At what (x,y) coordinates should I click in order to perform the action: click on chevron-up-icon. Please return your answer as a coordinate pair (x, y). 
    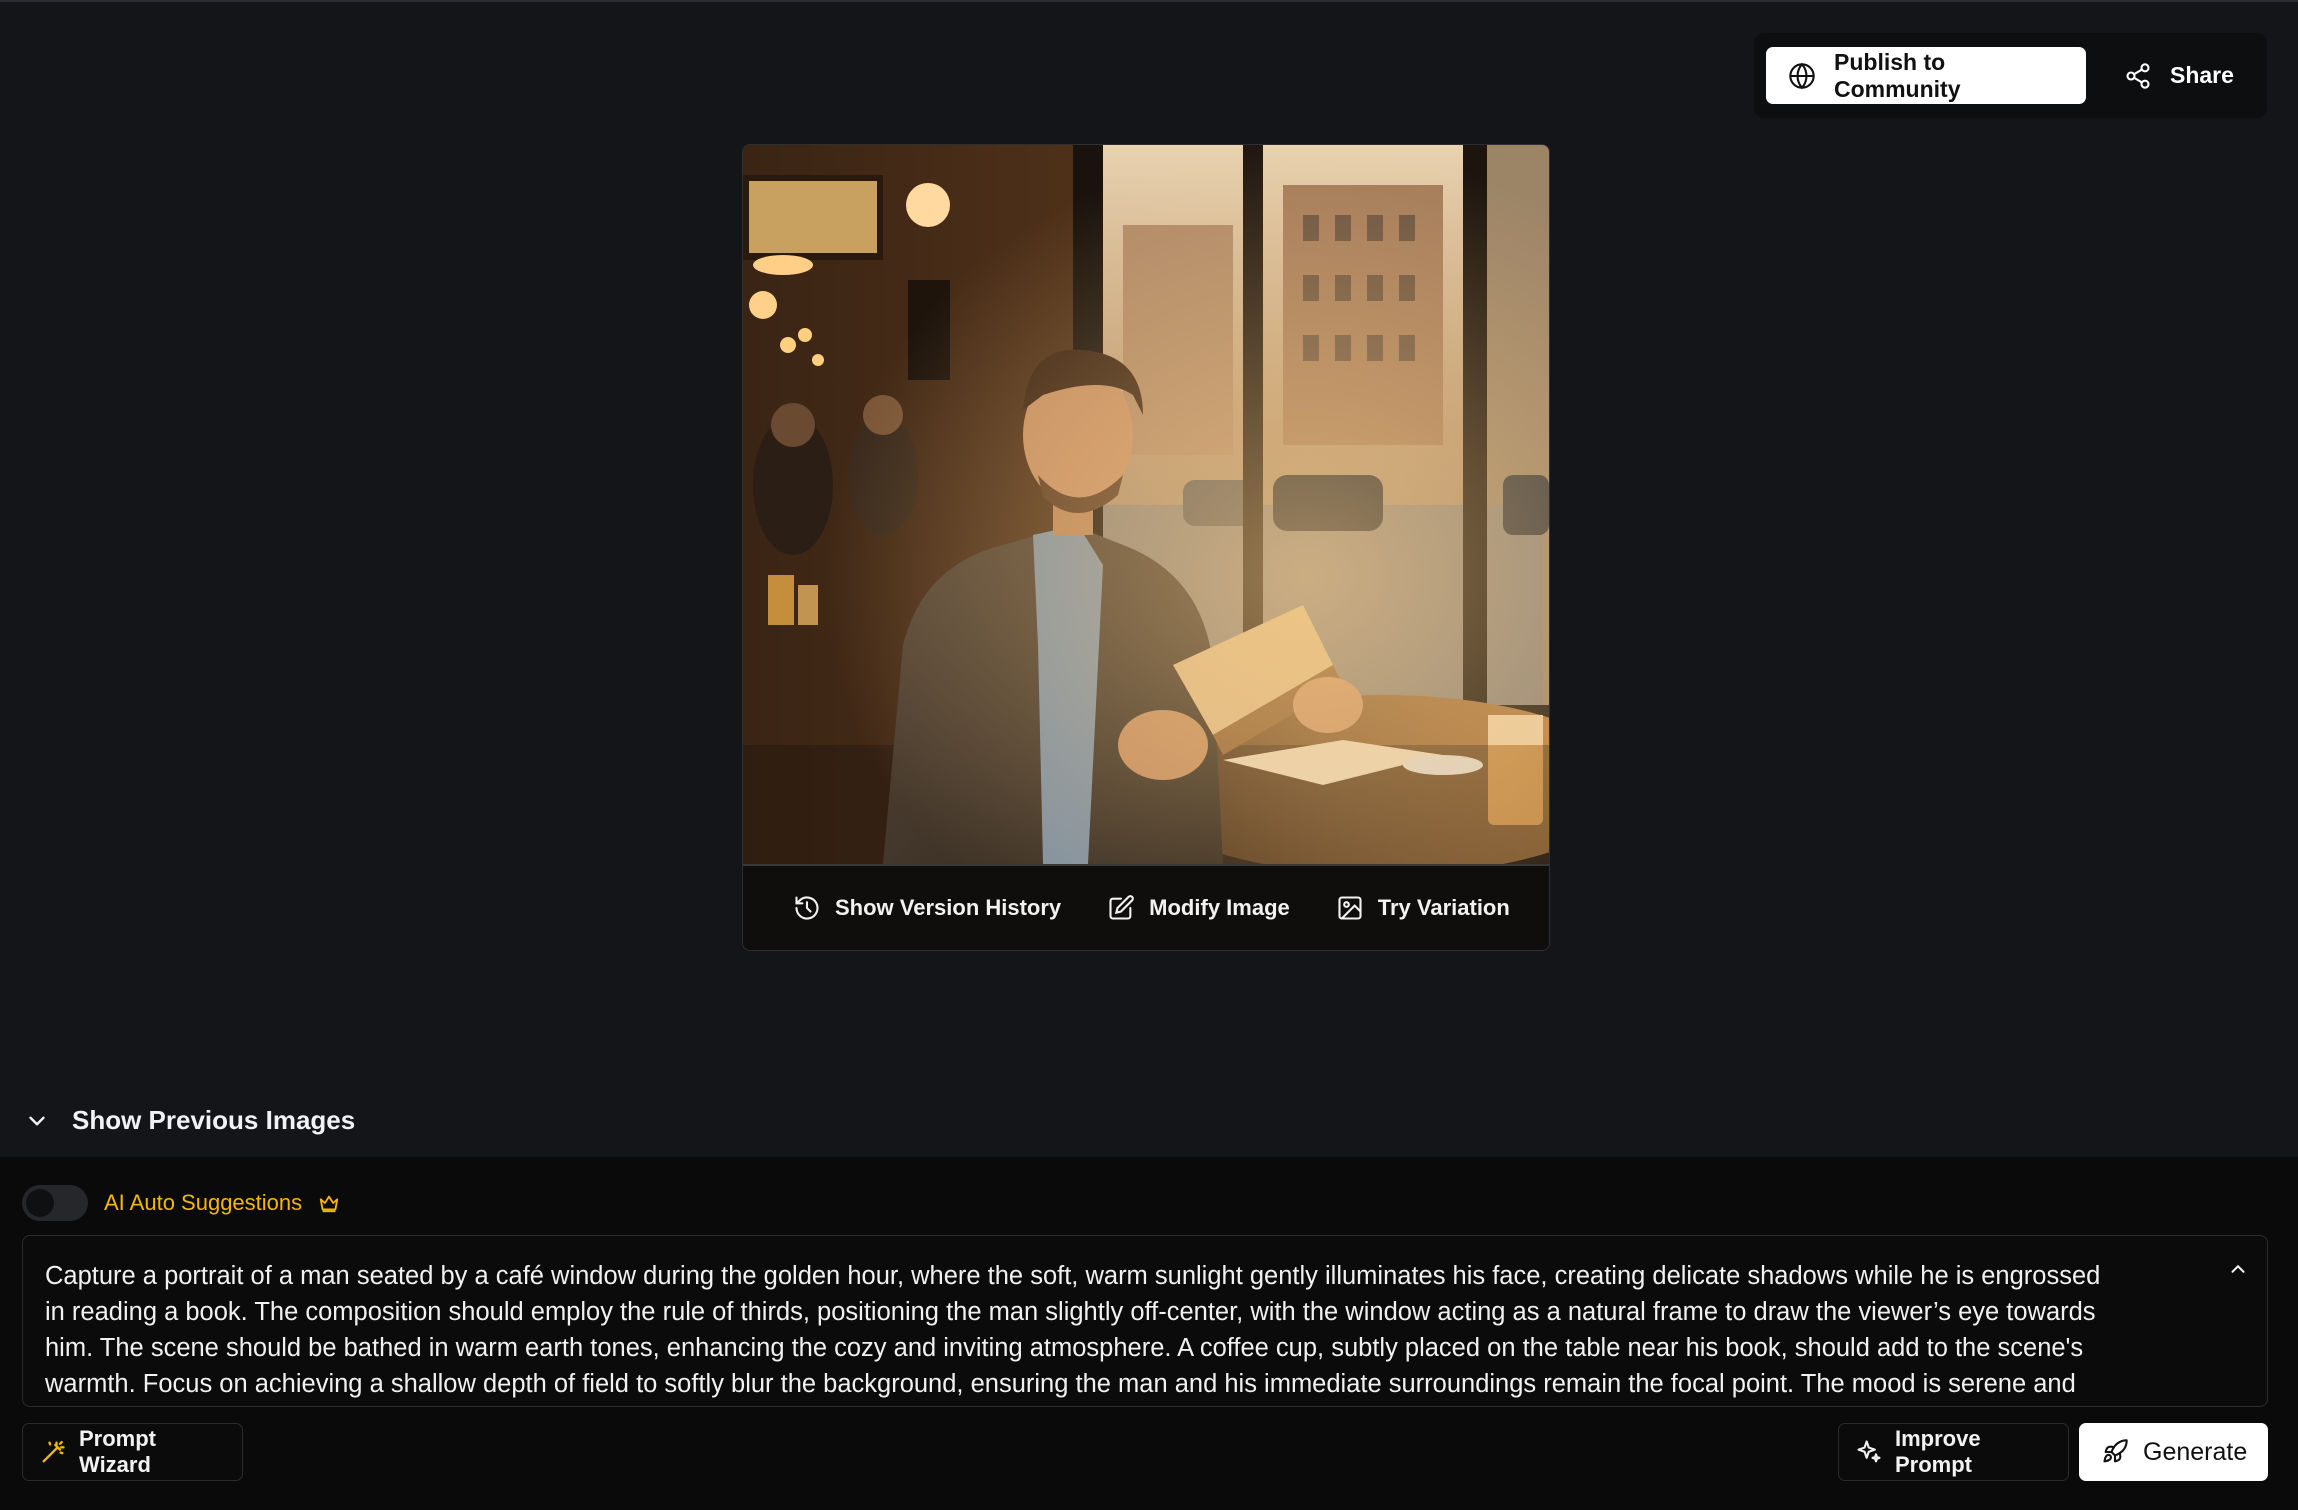
    Looking at the image, I should click on (2238, 1269).